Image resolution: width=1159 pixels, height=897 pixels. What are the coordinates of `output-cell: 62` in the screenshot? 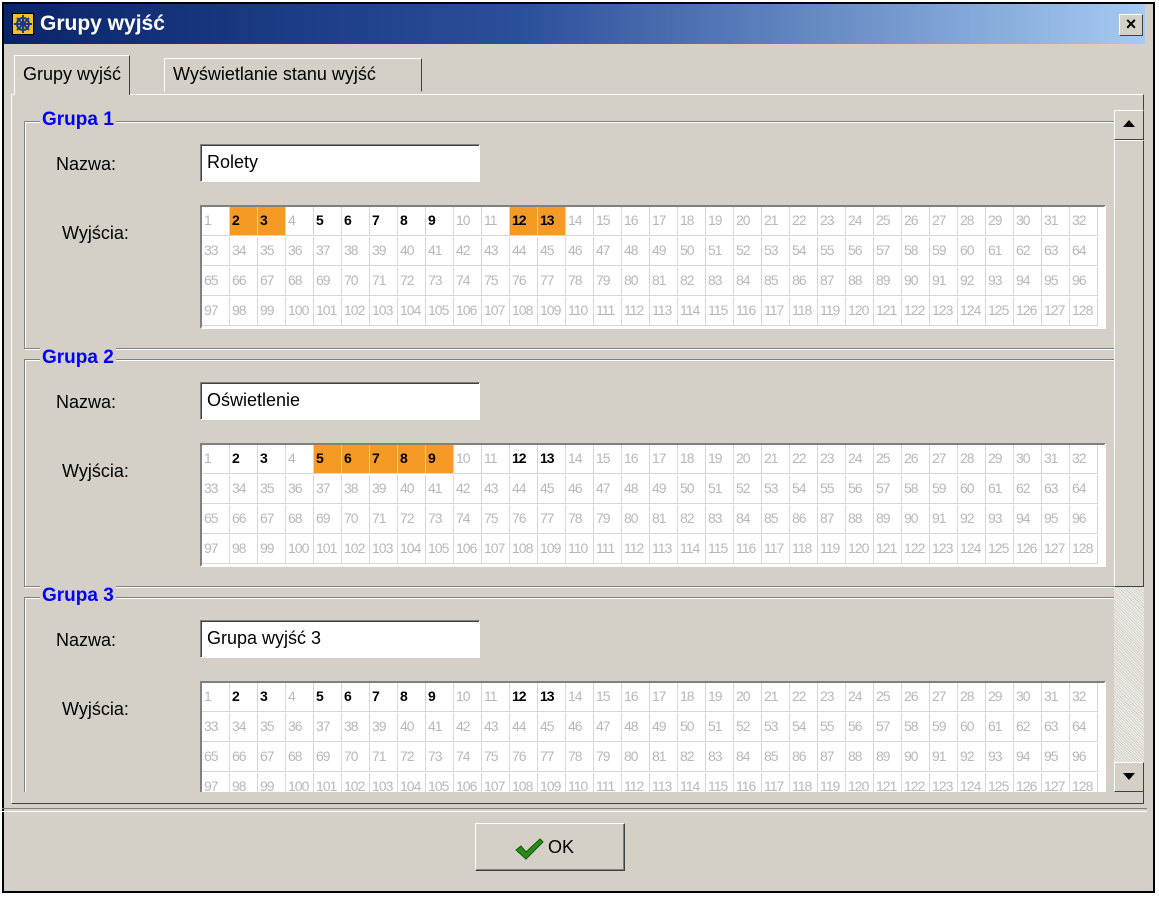 It's located at (1028, 489).